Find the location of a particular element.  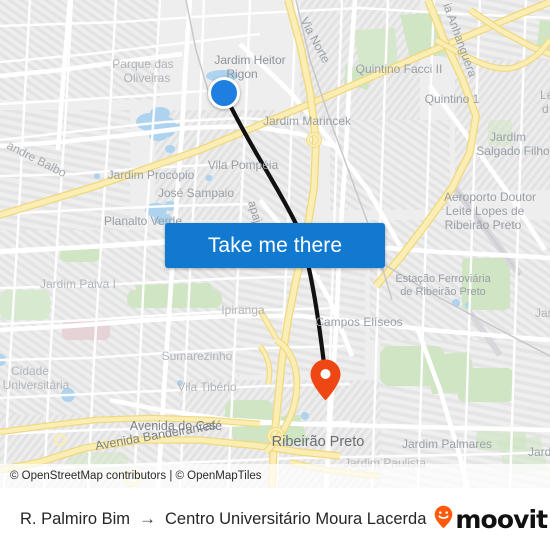

svg-text: Vila Tibério is located at coordinates (206, 387).